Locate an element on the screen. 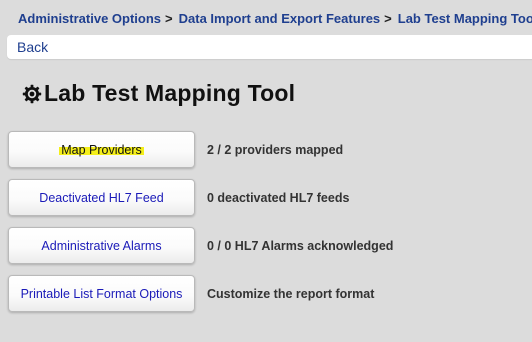 The image size is (532, 342). action-row-map-providers: Map Providers 2 / 2 providers mapped is located at coordinates (175, 149).